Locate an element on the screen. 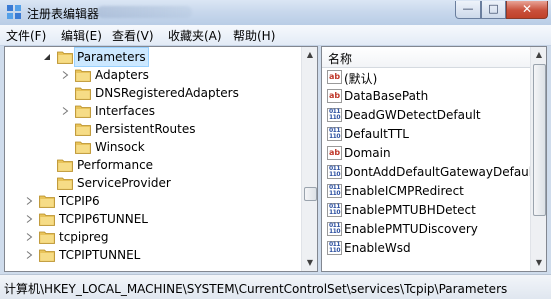  tree-node: Adapters is located at coordinates (152, 75).